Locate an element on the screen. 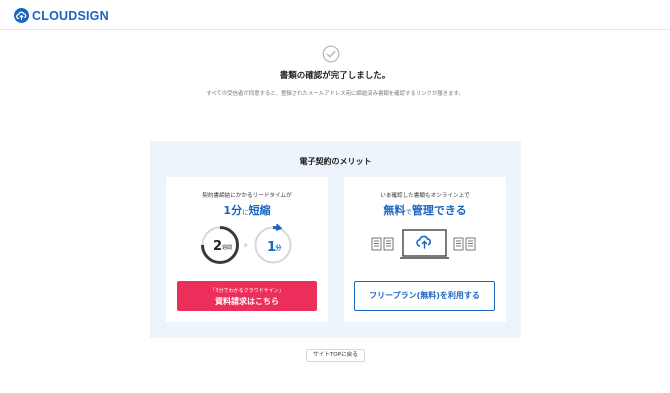  leadtime-diagram: 2 週間 1 分 is located at coordinates (246, 244).